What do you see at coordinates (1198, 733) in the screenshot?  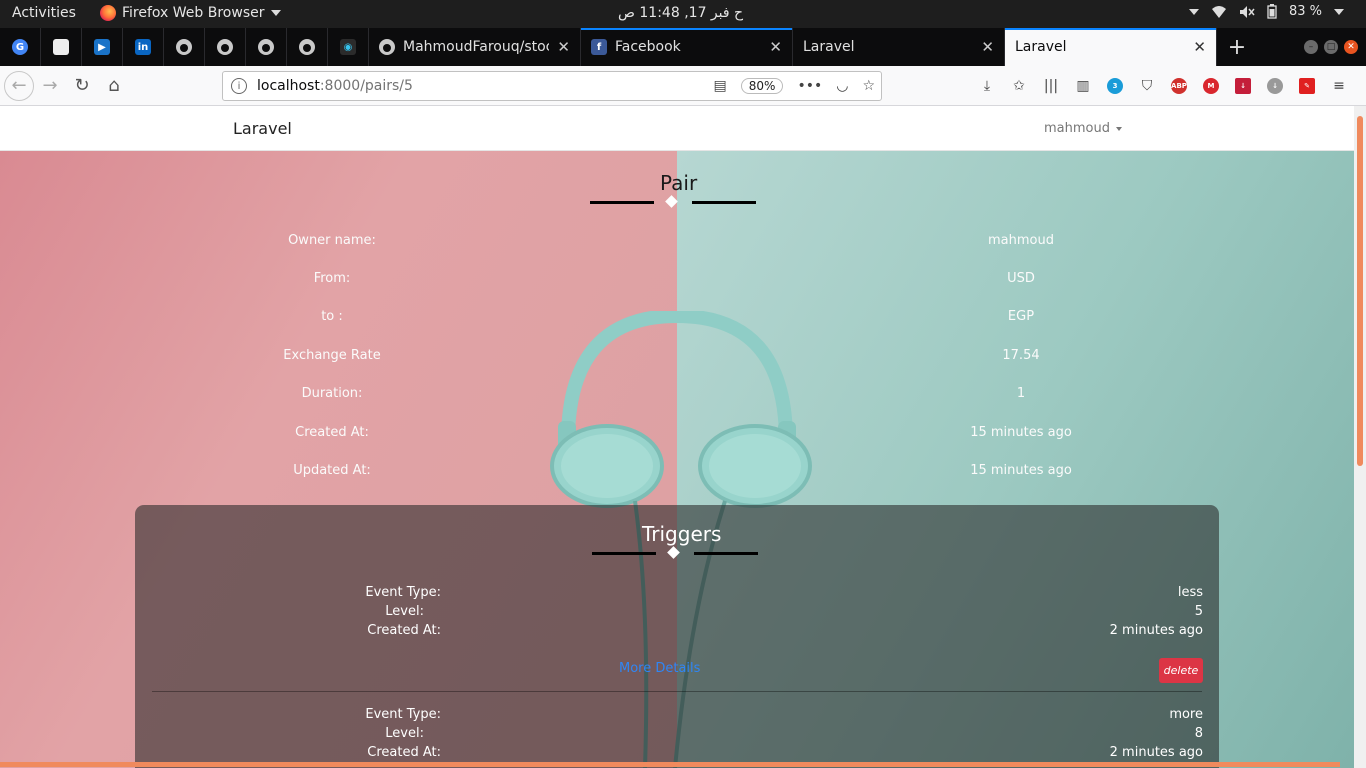 I see `level-value: 8` at bounding box center [1198, 733].